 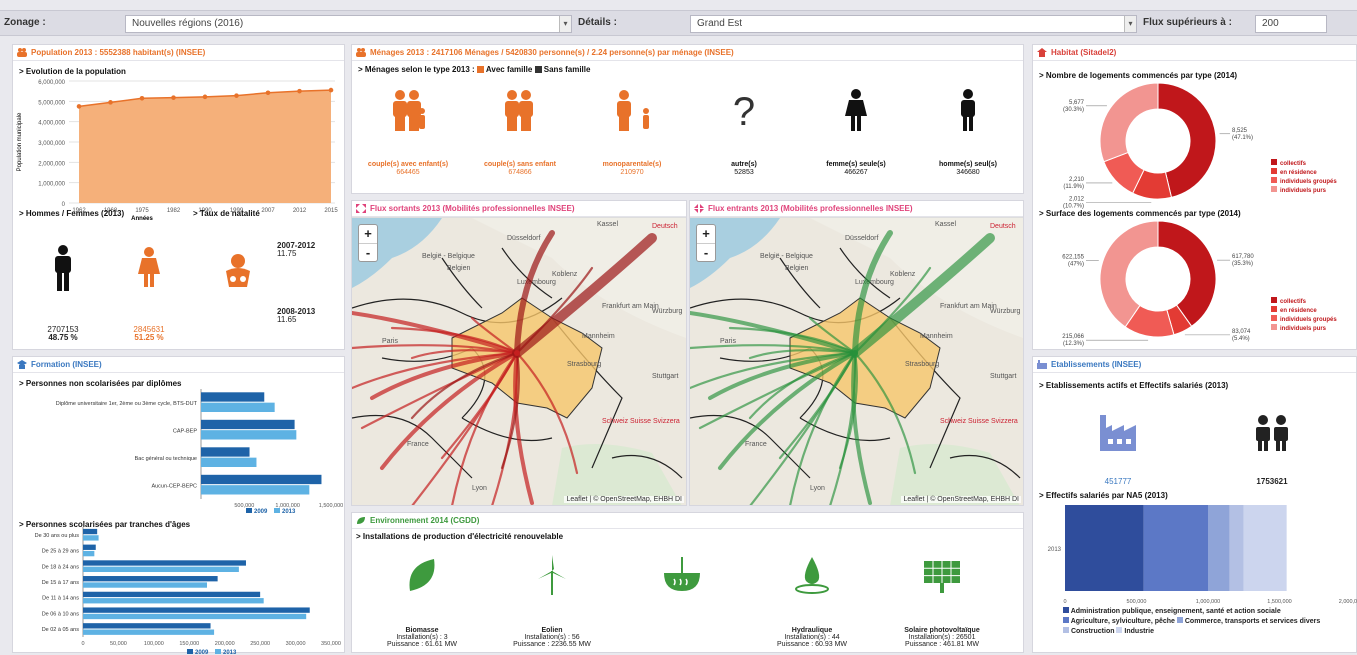 I want to click on water-drop-icon, so click(x=812, y=575).